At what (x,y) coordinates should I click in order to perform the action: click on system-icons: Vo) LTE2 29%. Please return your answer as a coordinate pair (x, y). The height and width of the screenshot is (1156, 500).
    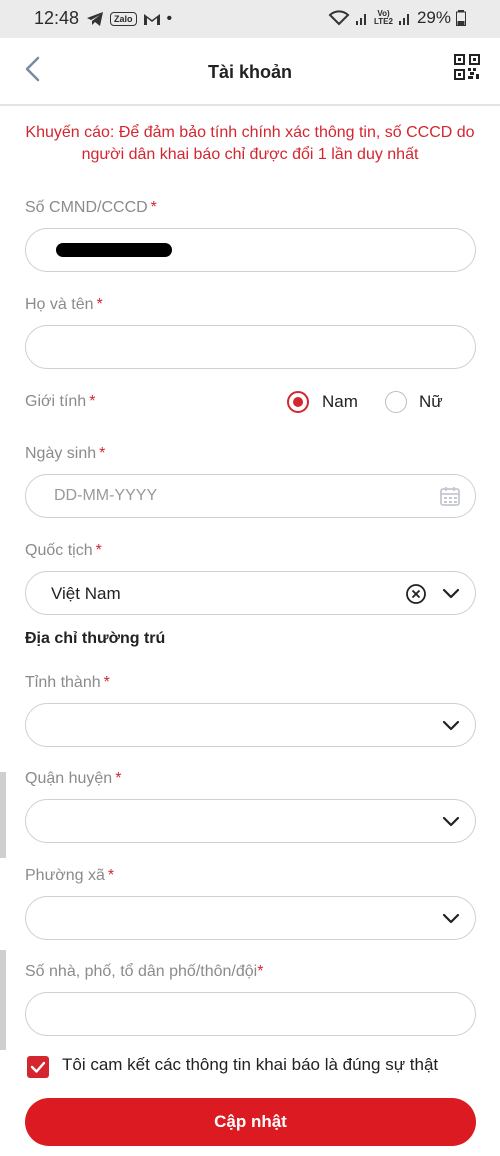
    Looking at the image, I should click on (397, 18).